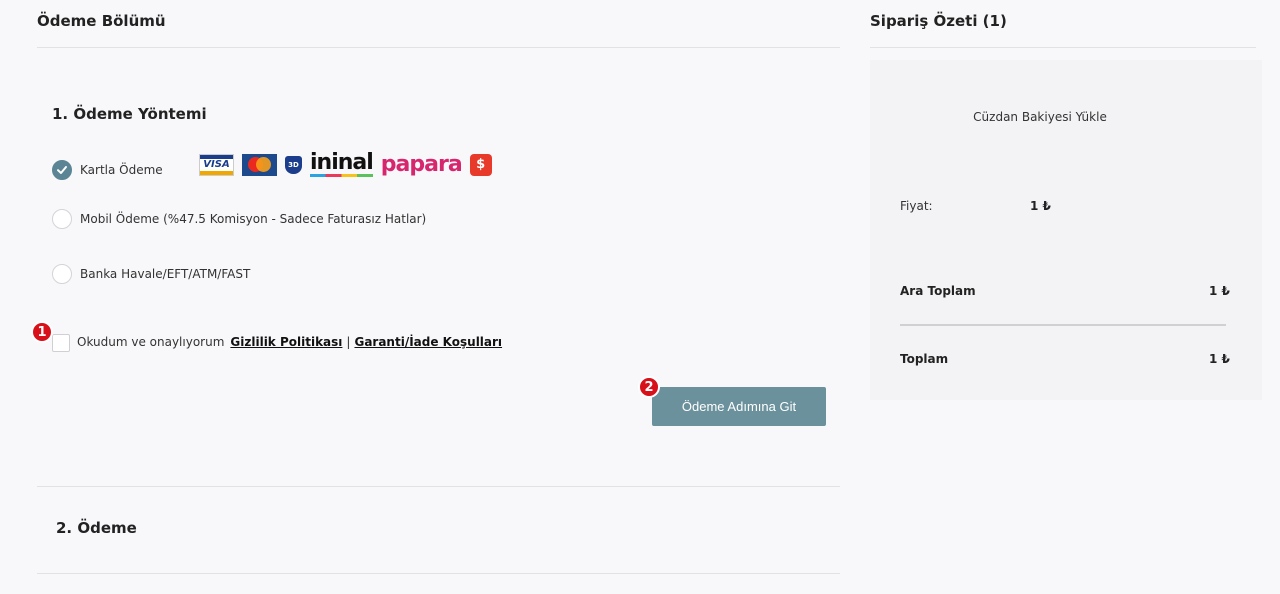 The image size is (1280, 594). Describe the element at coordinates (938, 21) in the screenshot. I see `order-summary-title: Sipariş Özeti (1)` at that location.